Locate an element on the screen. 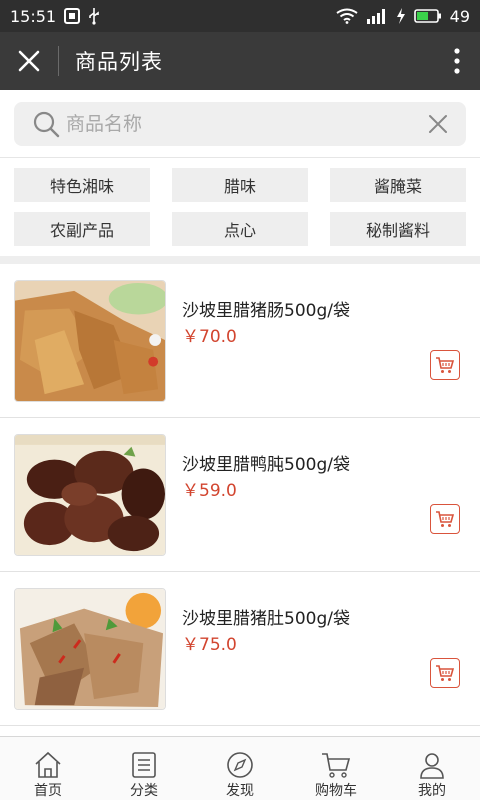  user-icon is located at coordinates (432, 764).